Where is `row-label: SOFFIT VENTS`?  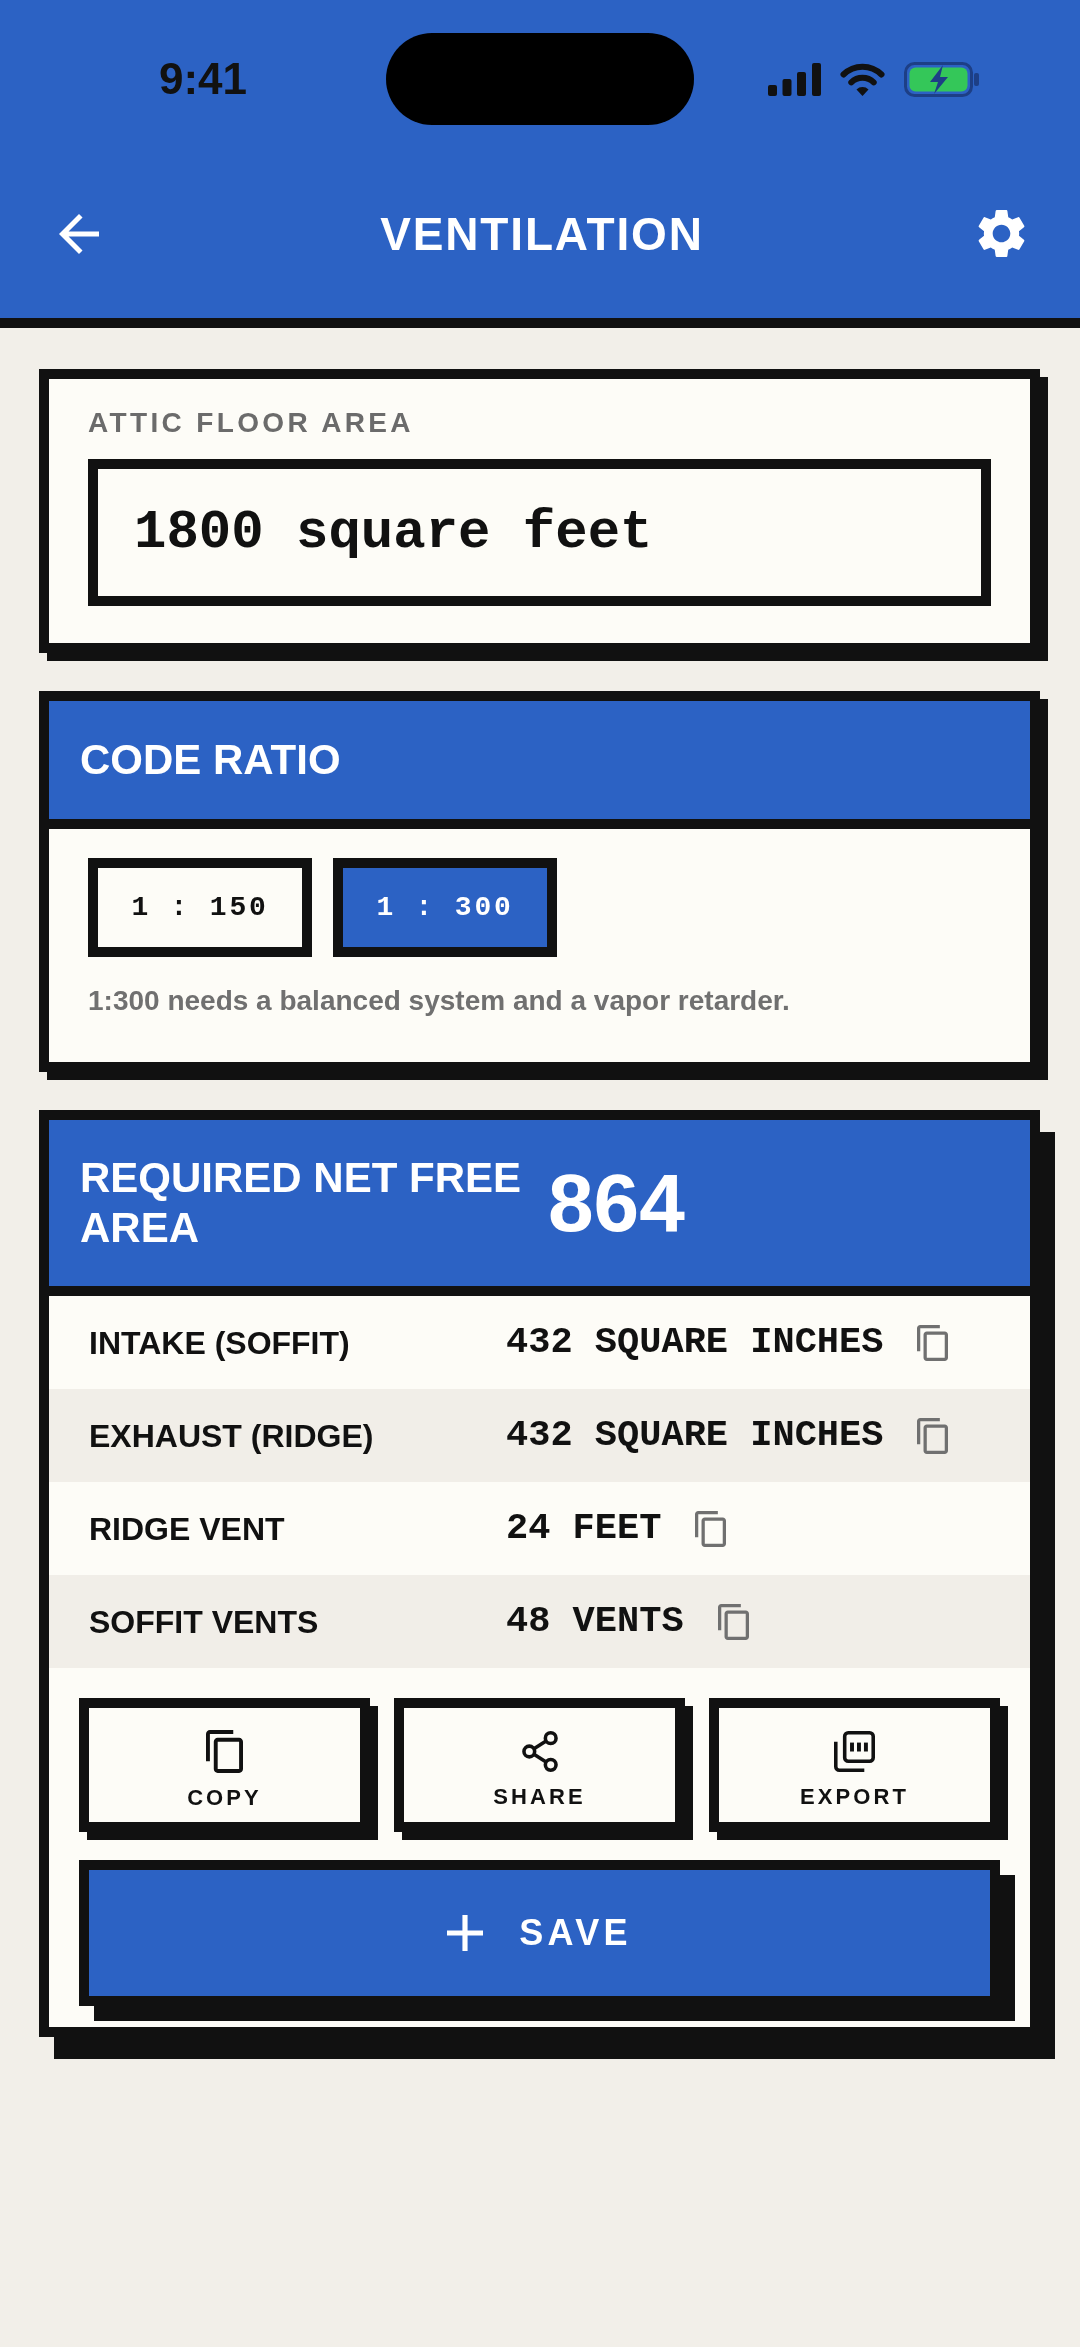
row-label: SOFFIT VENTS is located at coordinates (204, 1621).